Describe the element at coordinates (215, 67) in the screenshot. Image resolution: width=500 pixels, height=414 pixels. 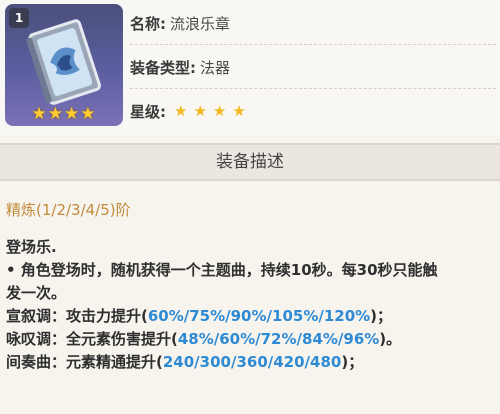
I see `type-value: 法器` at that location.